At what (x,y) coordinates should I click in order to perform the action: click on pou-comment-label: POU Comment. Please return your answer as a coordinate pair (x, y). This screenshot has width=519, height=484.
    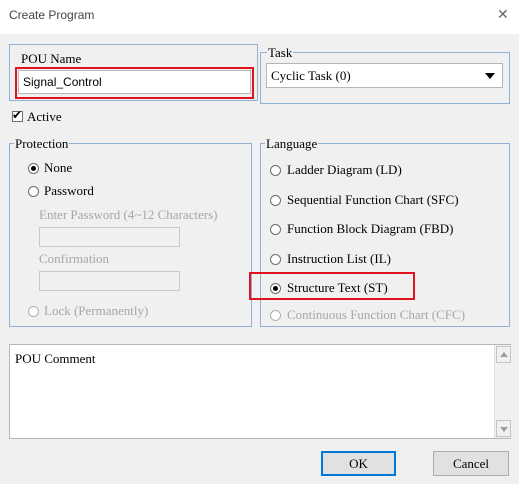
    Looking at the image, I should click on (55, 358).